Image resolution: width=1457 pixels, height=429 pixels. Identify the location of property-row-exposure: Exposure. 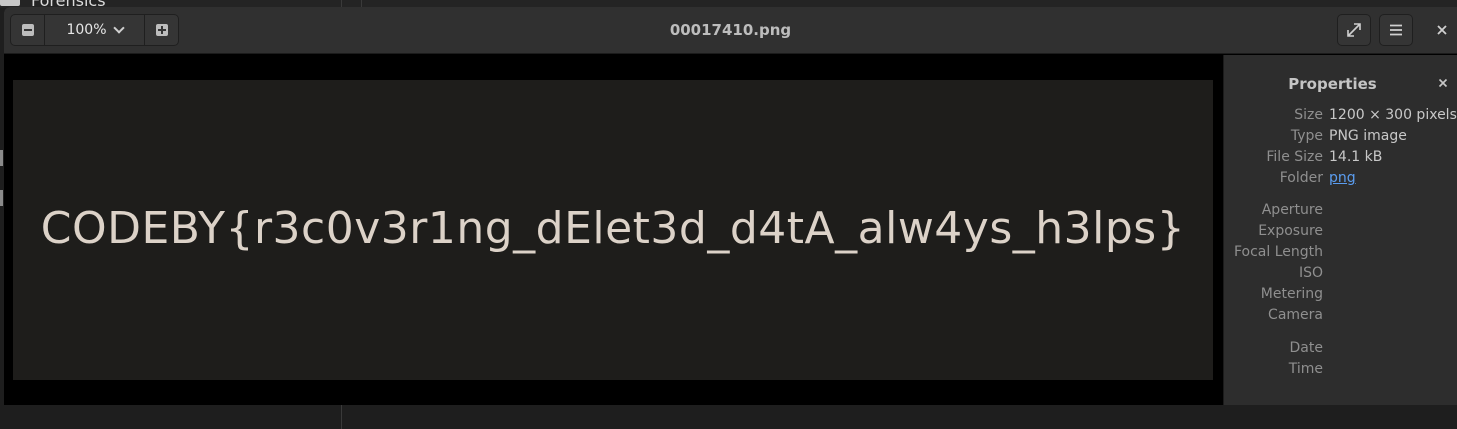
(1340, 233).